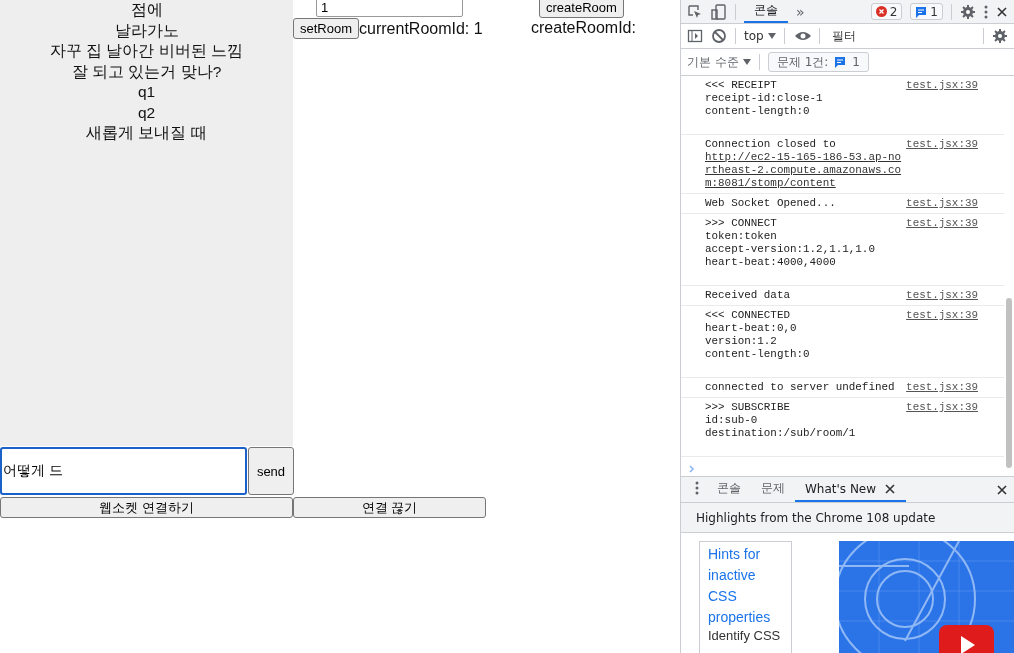  Describe the element at coordinates (881, 11) in the screenshot. I see `error-icon` at that location.